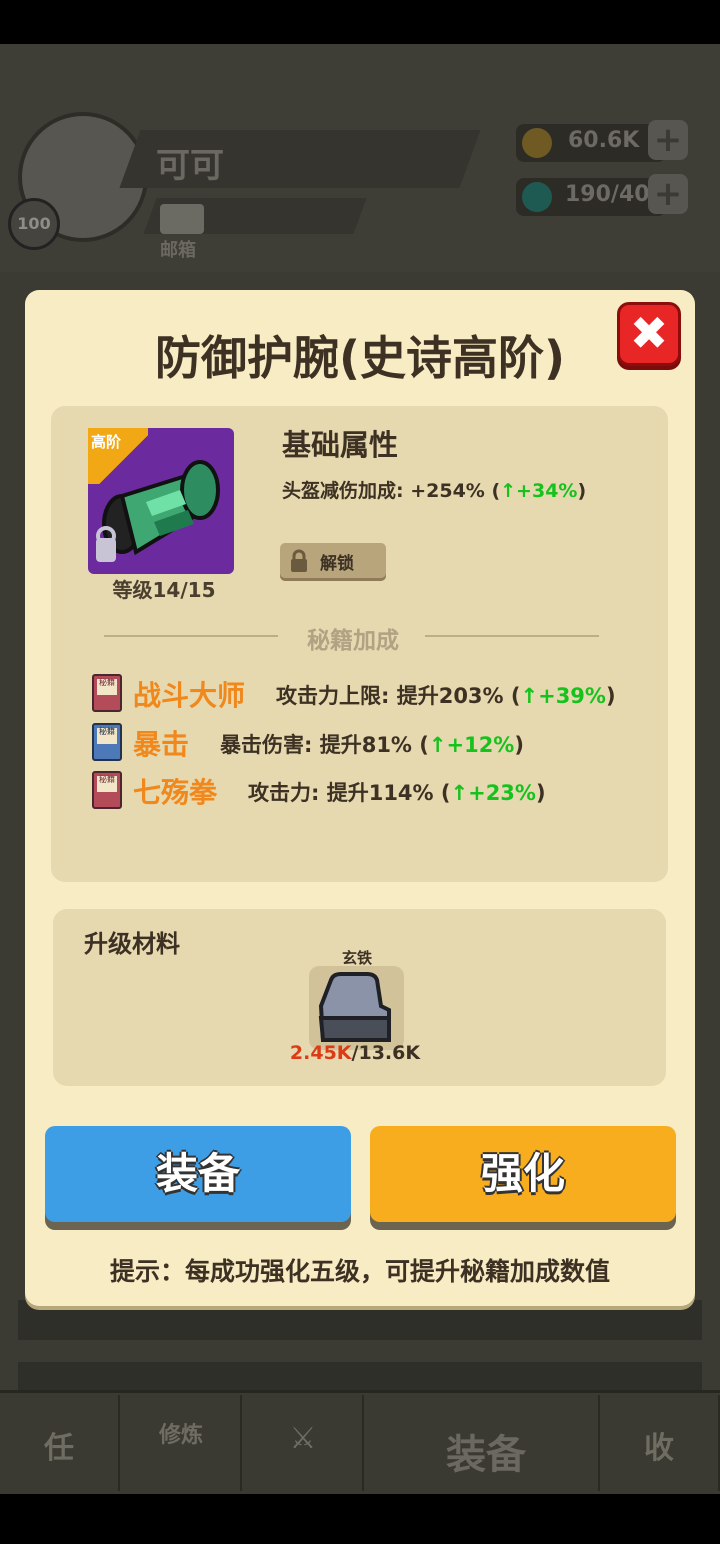 The width and height of the screenshot is (720, 1544). I want to click on nav-tab-train: 修炼, so click(182, 1443).